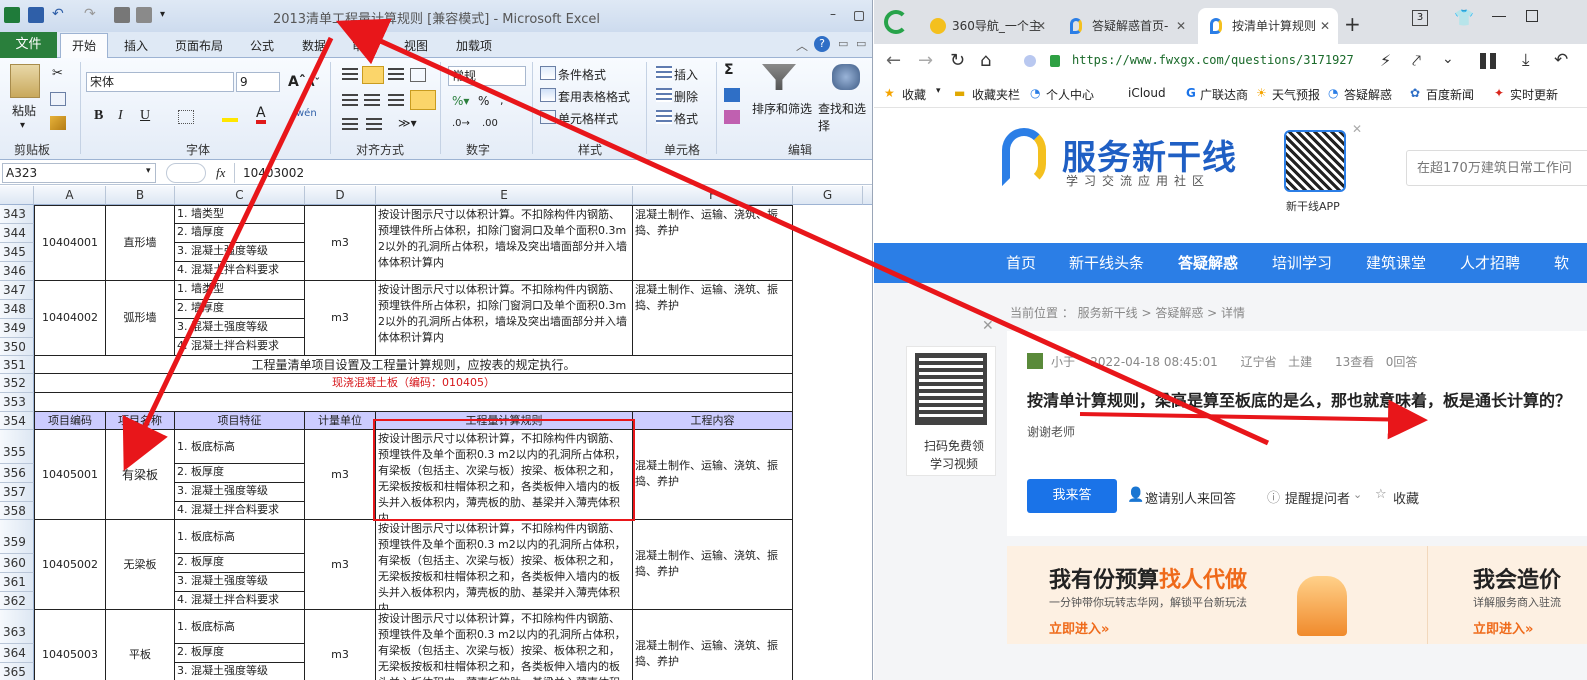 The width and height of the screenshot is (1587, 680). Describe the element at coordinates (548, 73) in the screenshot. I see `conditional-format-icon` at that location.